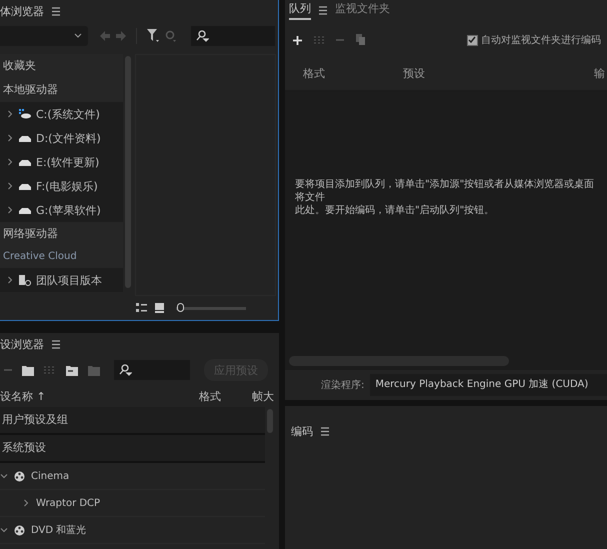  What do you see at coordinates (488, 385) in the screenshot?
I see `renderer-dropdown: Mercury Playback Engine GPU 加速 (CUDA)` at bounding box center [488, 385].